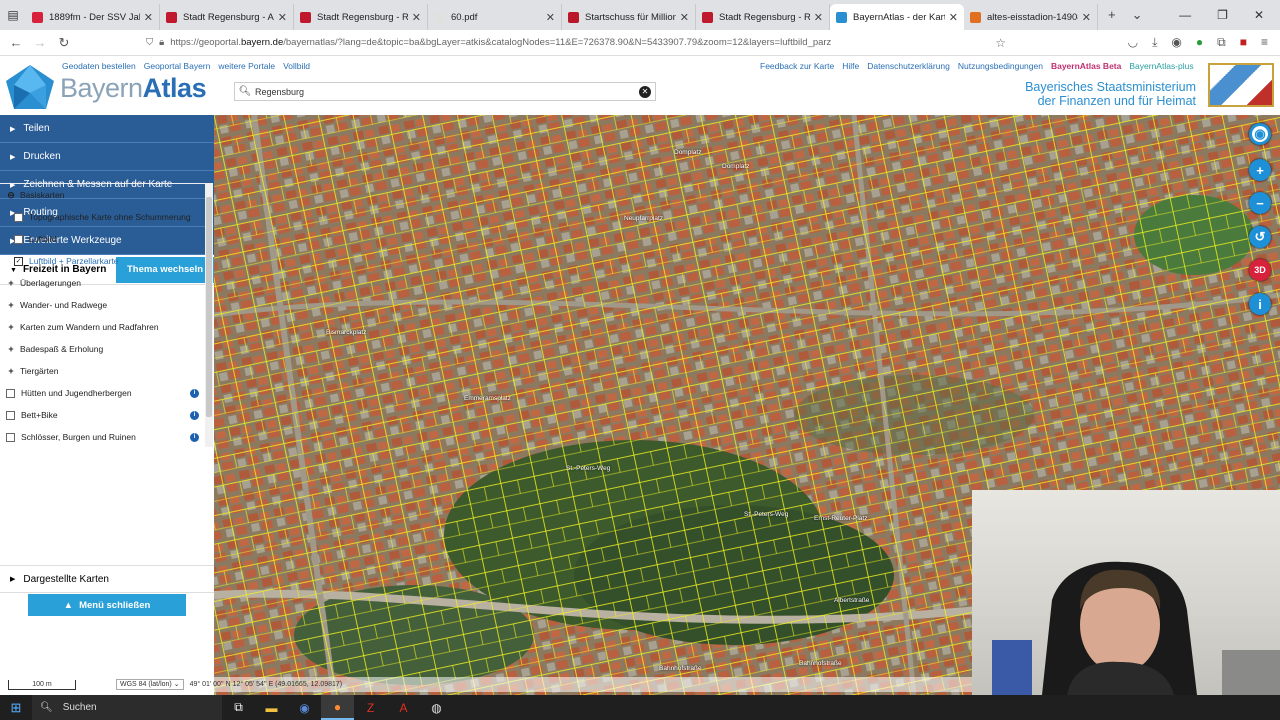  What do you see at coordinates (1260, 270) in the screenshot?
I see `3d-button: 3D` at bounding box center [1260, 270].